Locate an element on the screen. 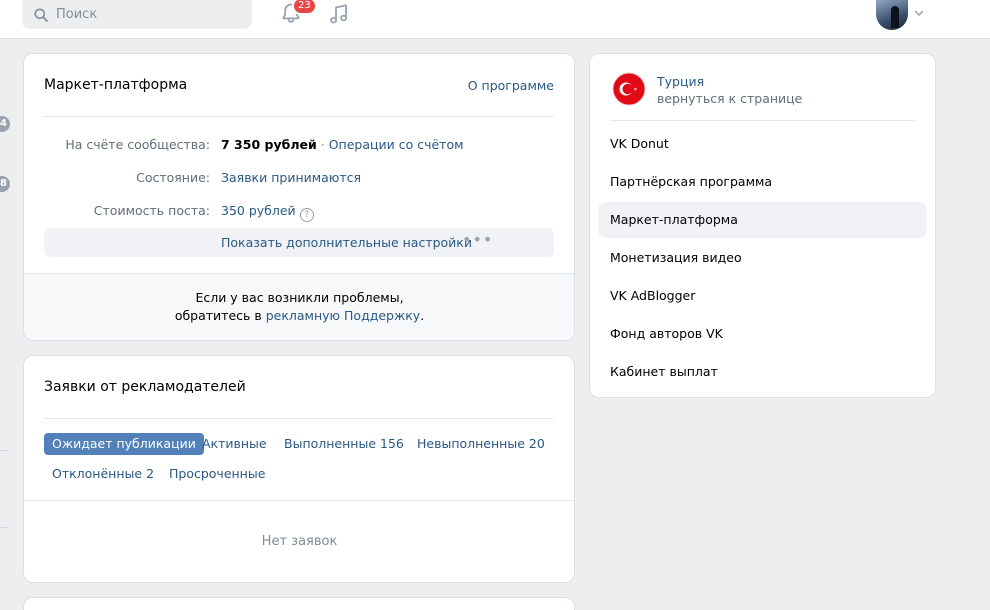  operations-link: Операции со счётом is located at coordinates (396, 144).